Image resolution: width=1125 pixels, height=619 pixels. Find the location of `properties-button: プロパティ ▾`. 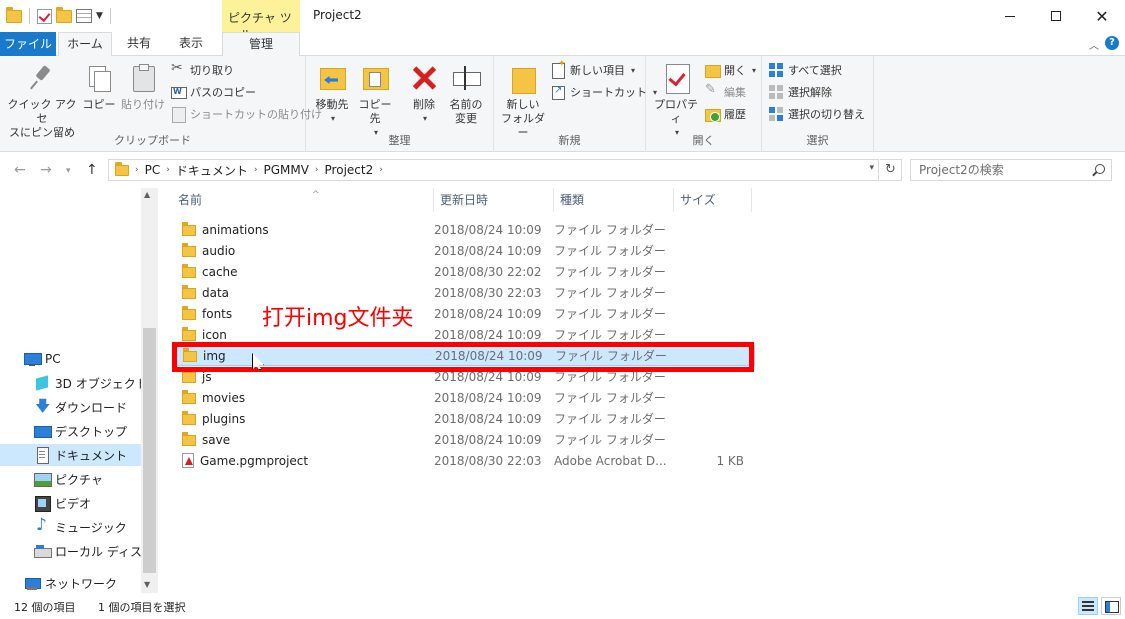

properties-button: プロパティ ▾ is located at coordinates (676, 101).